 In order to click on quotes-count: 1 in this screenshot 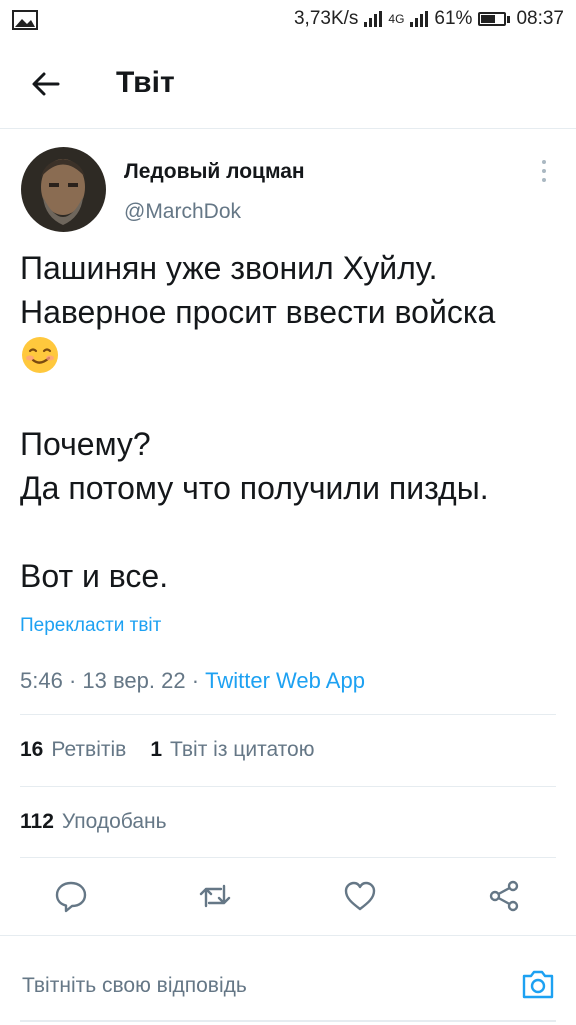, I will do `click(156, 750)`.